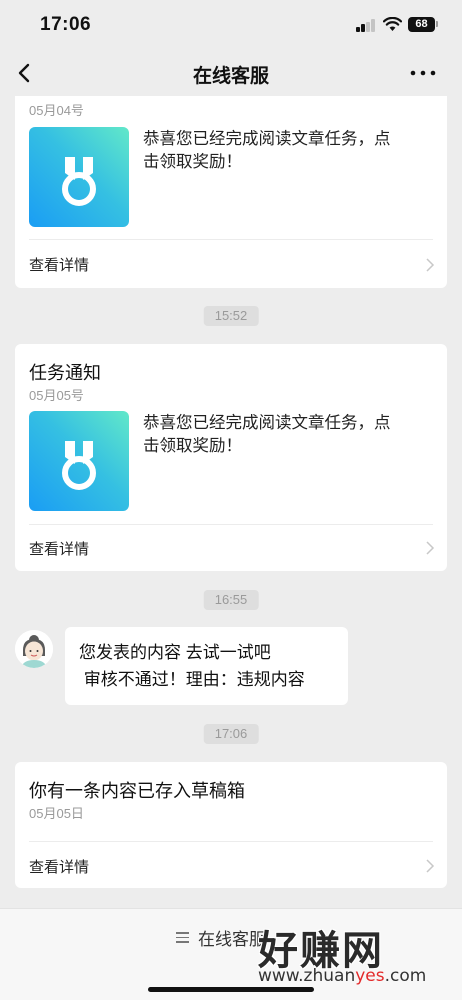 Image resolution: width=462 pixels, height=1000 pixels. I want to click on battery-tip, so click(437, 24).